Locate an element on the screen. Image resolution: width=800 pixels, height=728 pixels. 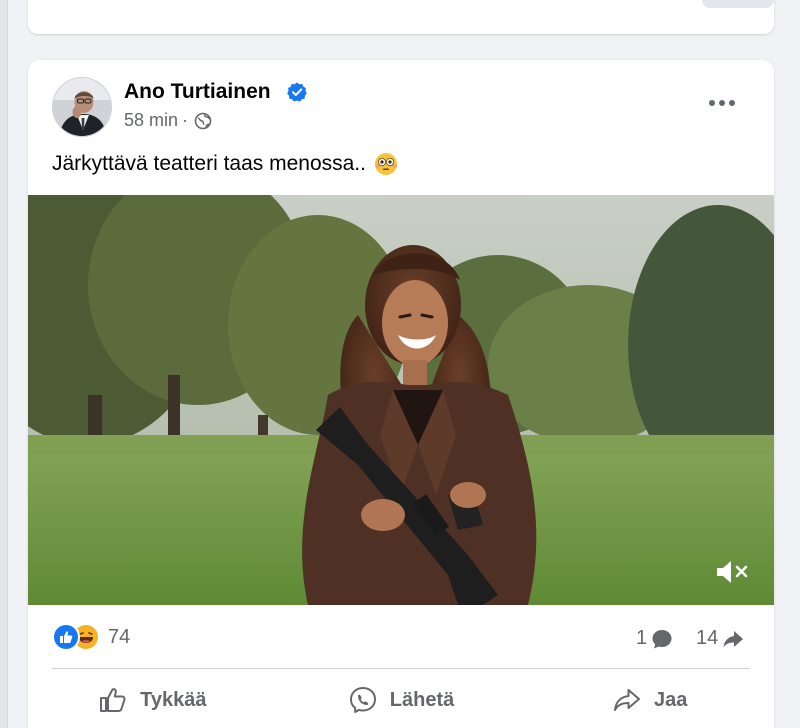
post-text: Järkyttävä teatteri taas menossa.. is located at coordinates (225, 164).